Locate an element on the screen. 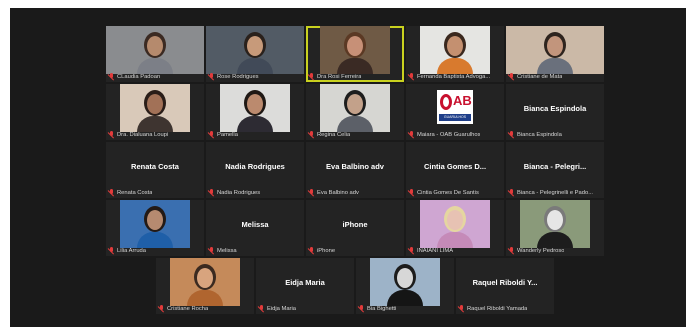  participant-tile: Regina Celia is located at coordinates (355, 112).